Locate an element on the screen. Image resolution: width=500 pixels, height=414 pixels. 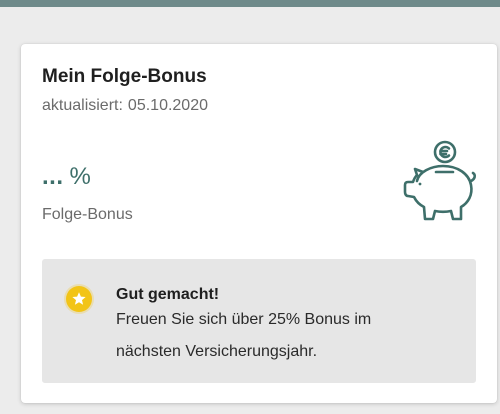
bonus-value: ... % is located at coordinates (66, 177).